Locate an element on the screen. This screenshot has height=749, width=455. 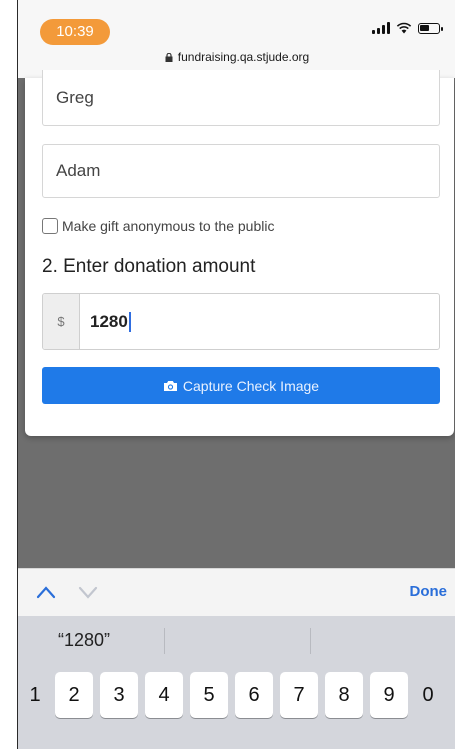
anonymous-checkbox is located at coordinates (50, 226).